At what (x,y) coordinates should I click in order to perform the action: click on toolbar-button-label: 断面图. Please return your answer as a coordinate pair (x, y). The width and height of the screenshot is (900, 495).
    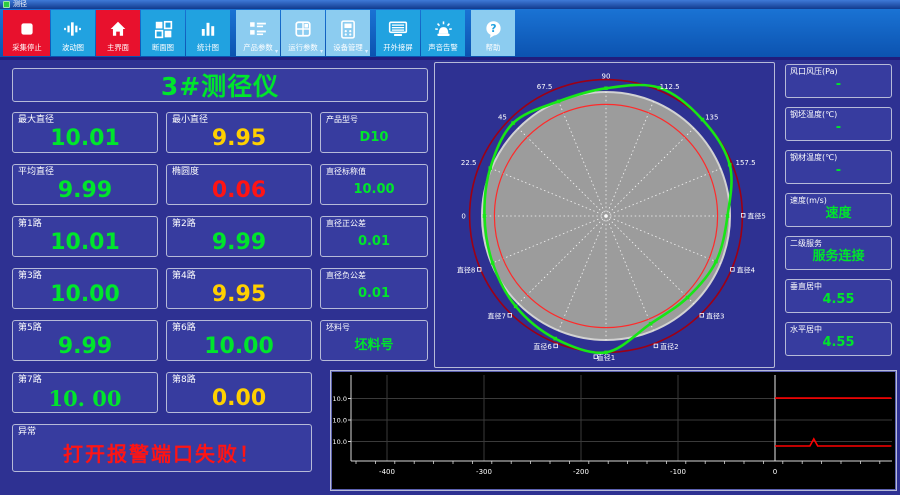
    Looking at the image, I should click on (163, 47).